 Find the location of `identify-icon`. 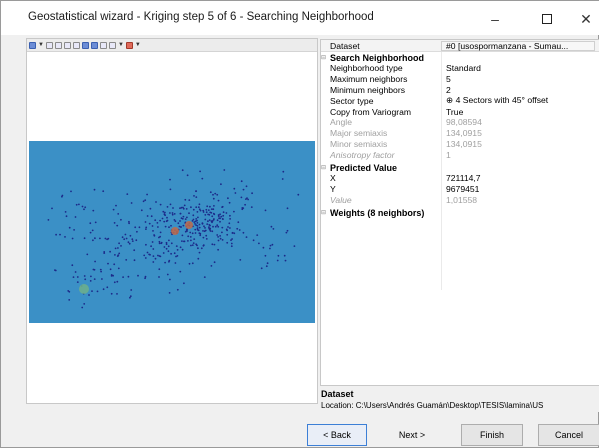

identify-icon is located at coordinates (129, 45).